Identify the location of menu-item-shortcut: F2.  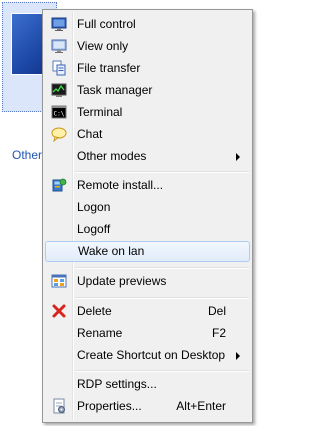
(218, 333).